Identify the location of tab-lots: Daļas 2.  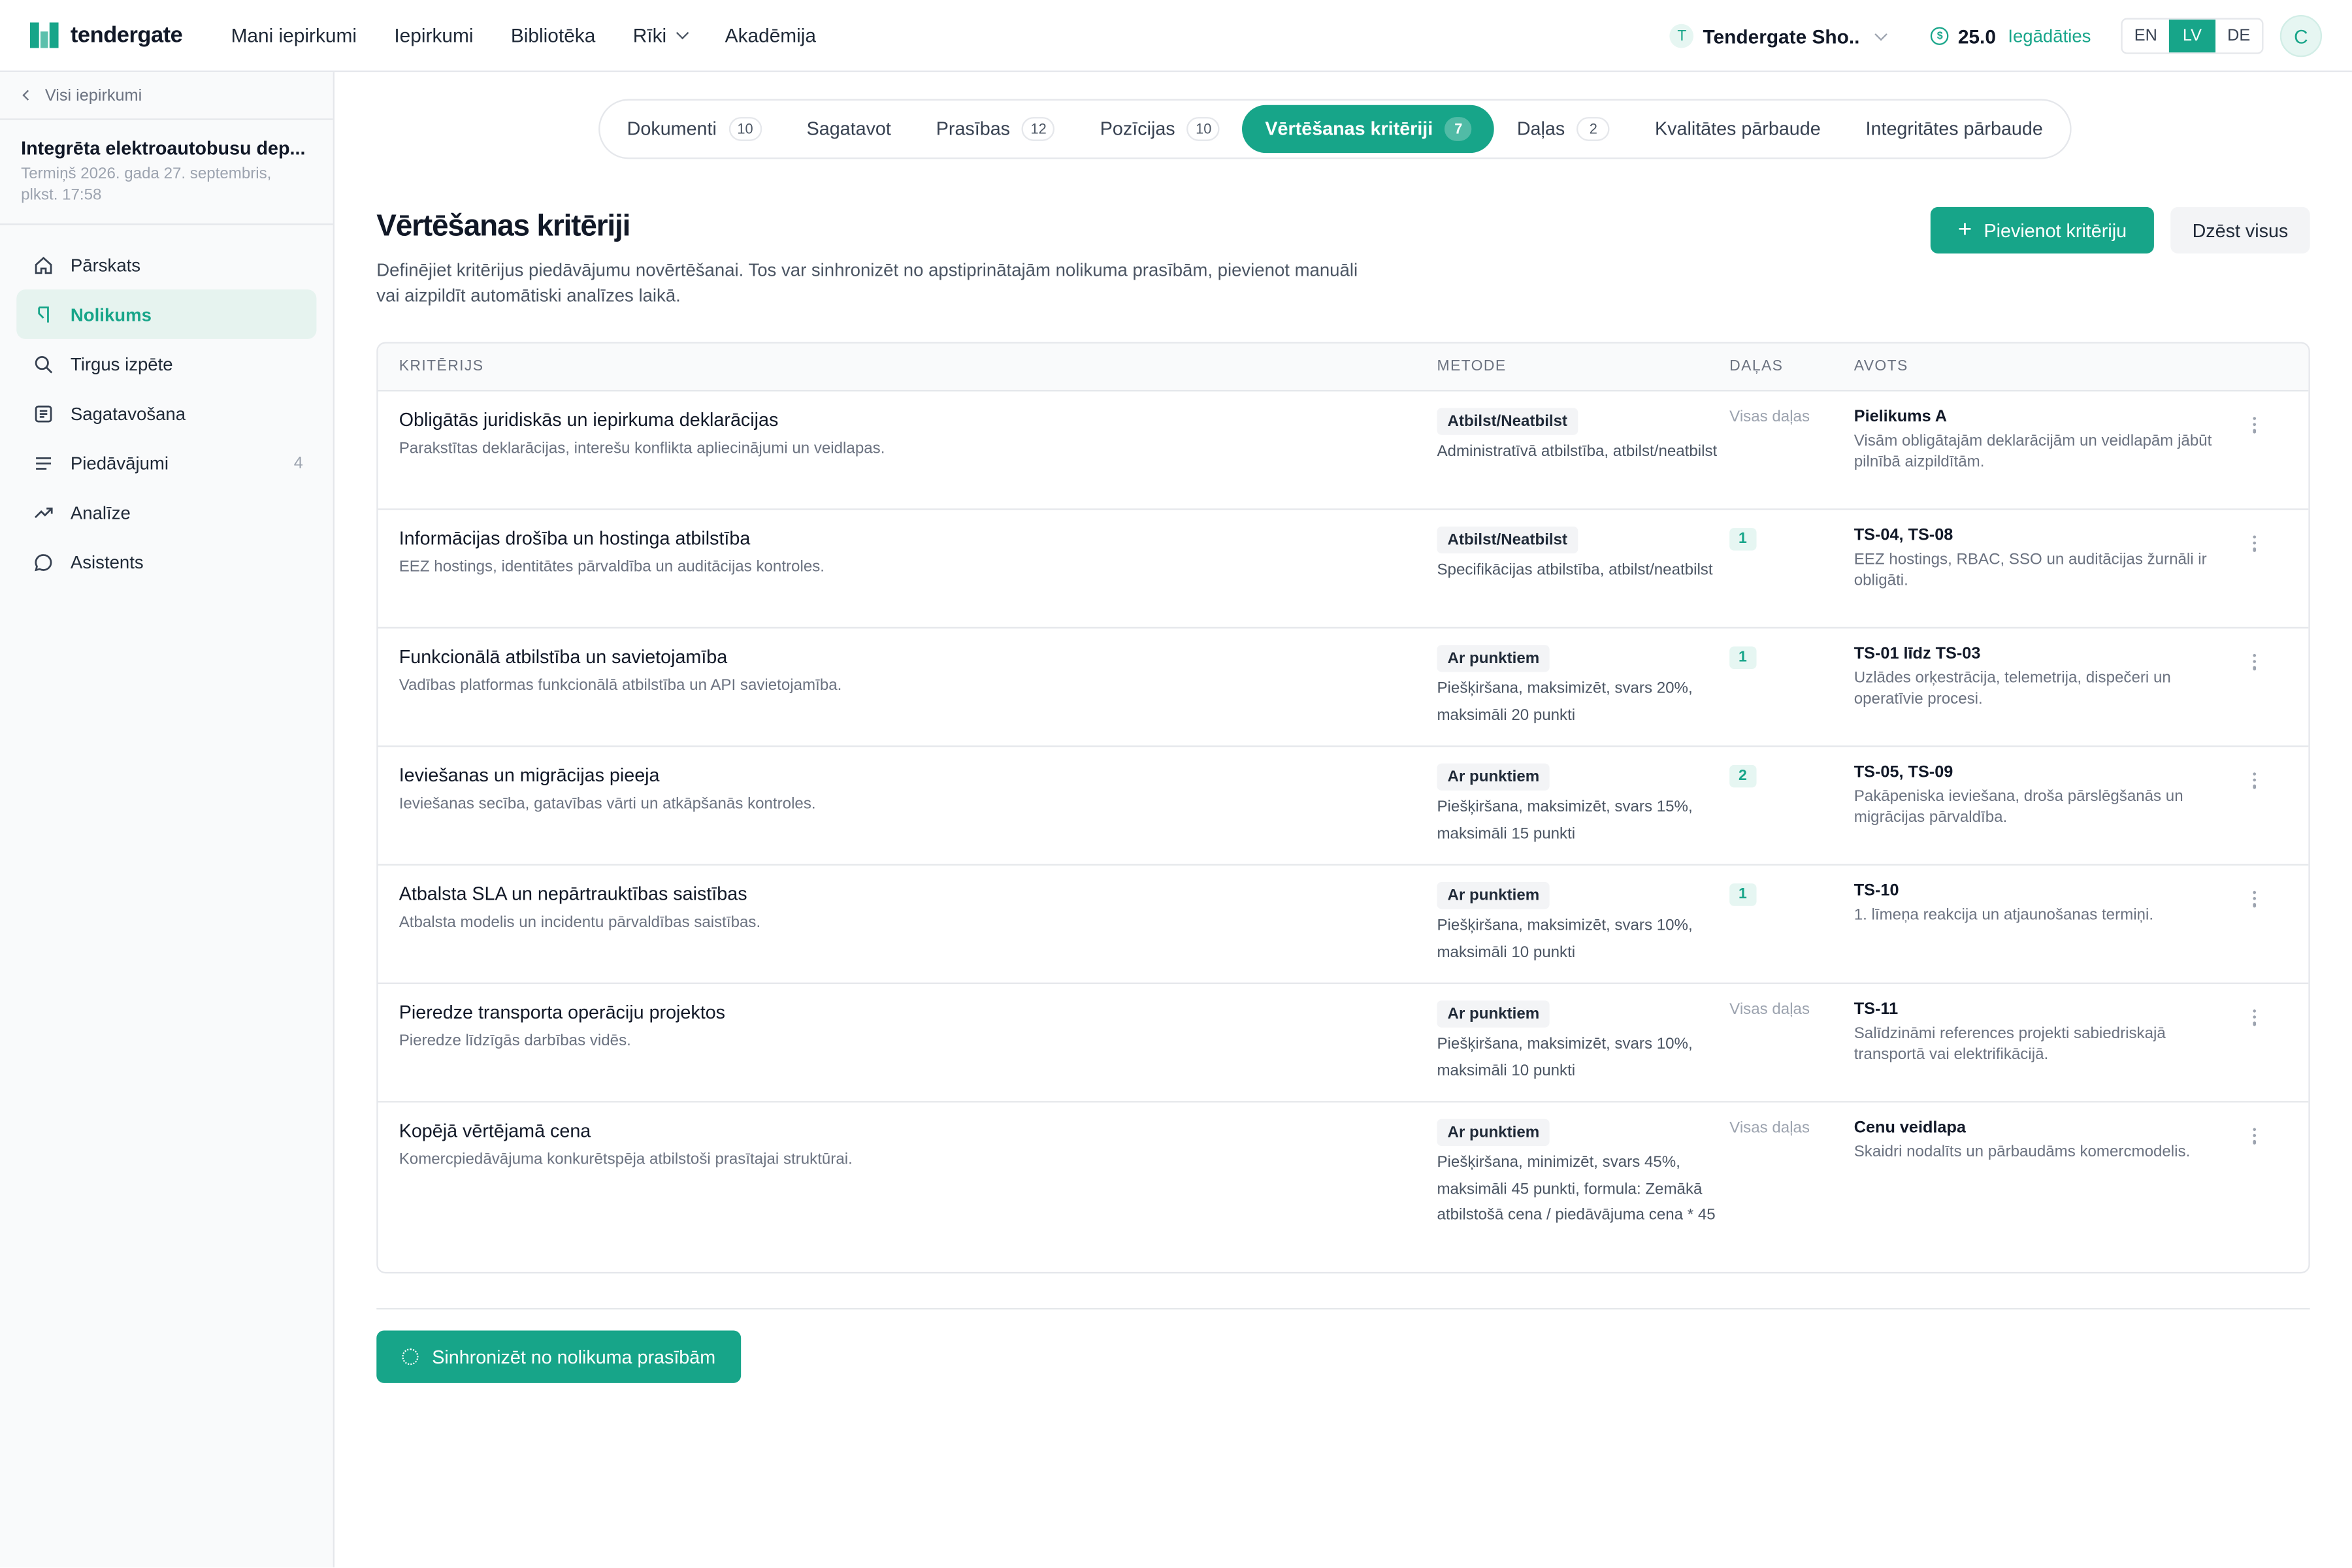
(1563, 129).